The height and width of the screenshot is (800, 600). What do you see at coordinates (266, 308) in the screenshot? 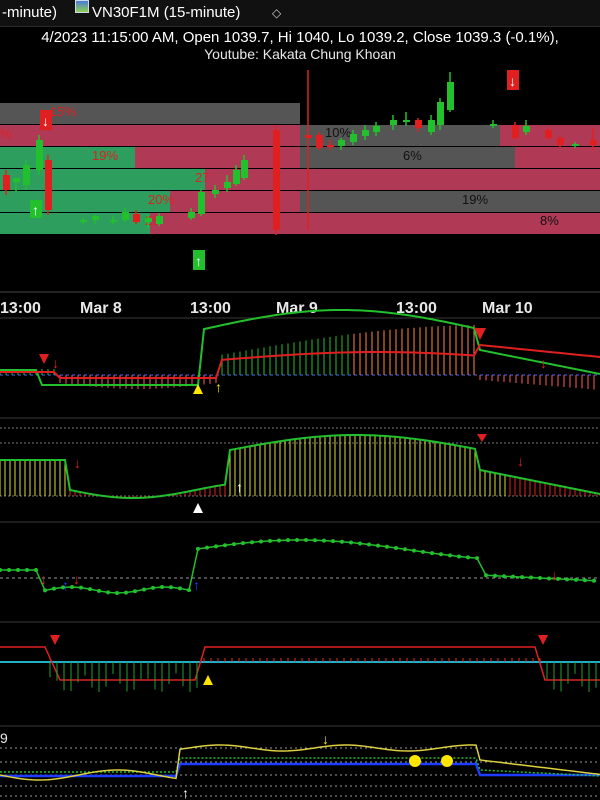
I see `time-axis: 13:00 Mar 8 13:00 Mar 9 13:00 Mar 10` at bounding box center [266, 308].